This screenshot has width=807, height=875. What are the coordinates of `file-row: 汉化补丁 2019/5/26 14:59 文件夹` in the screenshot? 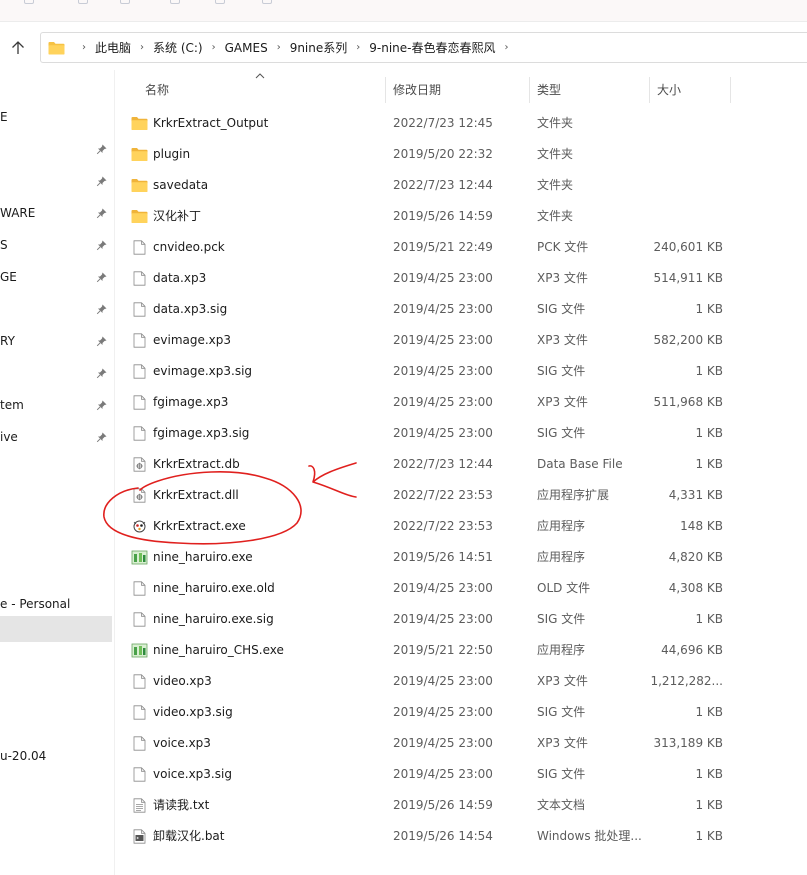 It's located at (461, 216).